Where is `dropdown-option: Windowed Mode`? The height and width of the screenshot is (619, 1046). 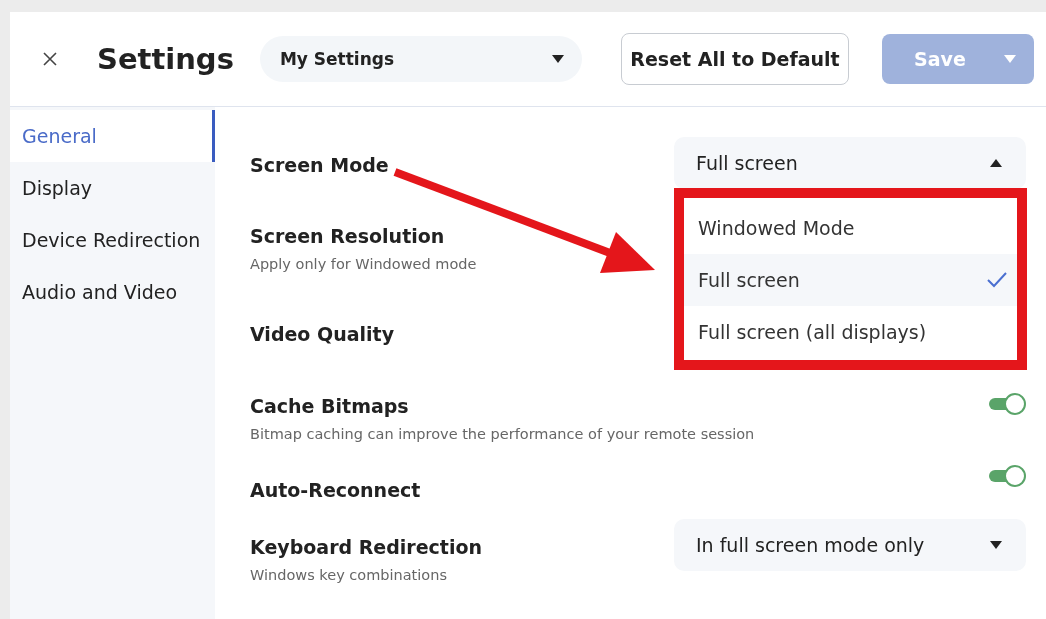 dropdown-option: Windowed Mode is located at coordinates (850, 228).